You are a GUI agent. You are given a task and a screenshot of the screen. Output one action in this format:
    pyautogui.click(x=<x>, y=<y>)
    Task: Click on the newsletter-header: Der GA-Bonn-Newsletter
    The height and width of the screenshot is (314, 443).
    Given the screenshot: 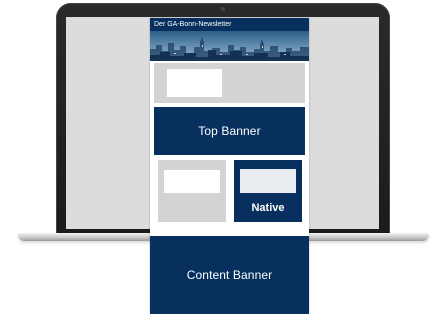 What is the action you would take?
    pyautogui.click(x=229, y=24)
    